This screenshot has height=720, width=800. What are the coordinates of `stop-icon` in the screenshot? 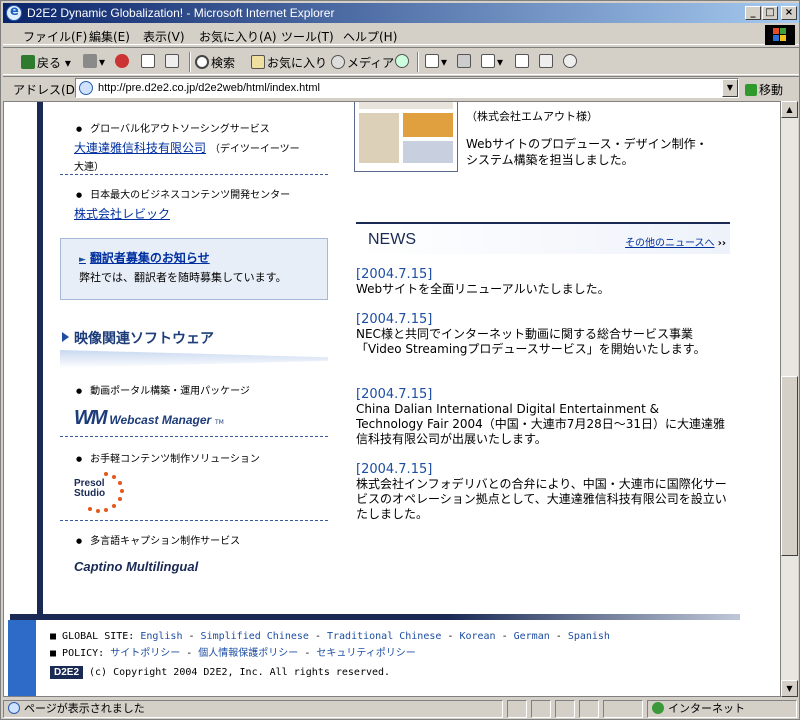 It's located at (122, 61).